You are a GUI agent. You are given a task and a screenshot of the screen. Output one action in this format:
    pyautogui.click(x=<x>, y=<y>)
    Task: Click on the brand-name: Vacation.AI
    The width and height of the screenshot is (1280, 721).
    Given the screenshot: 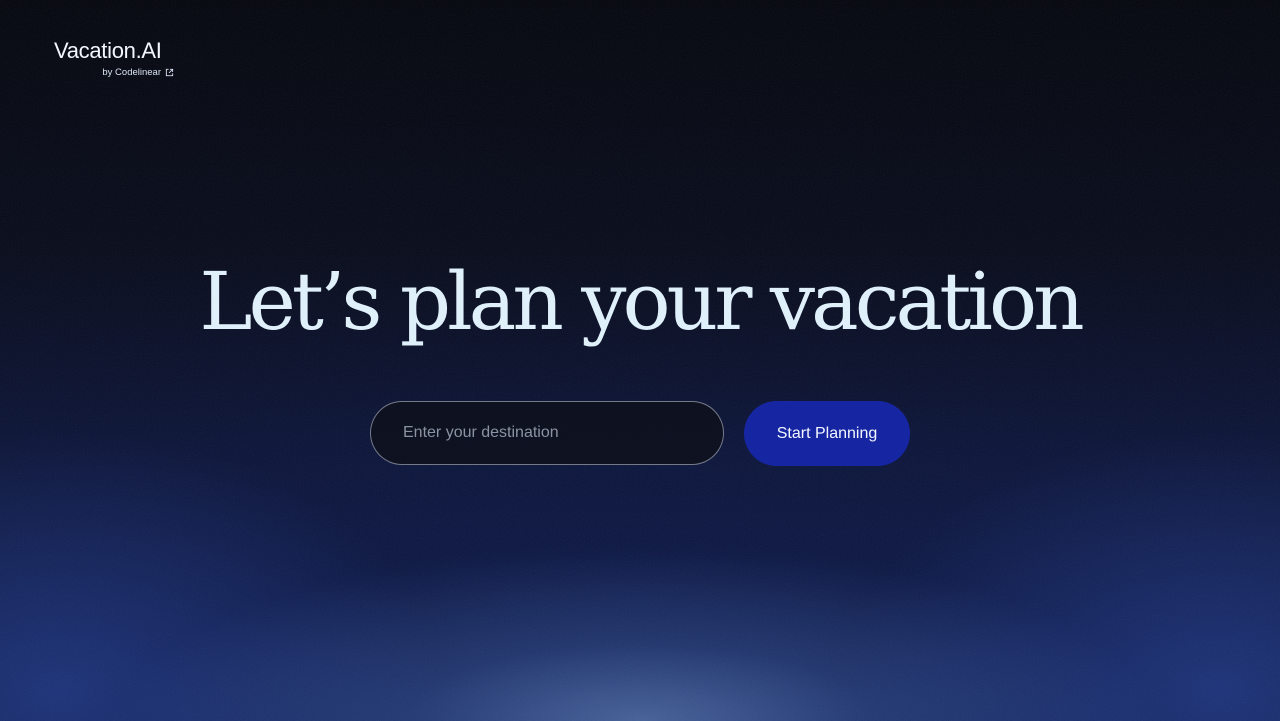 What is the action you would take?
    pyautogui.click(x=108, y=50)
    